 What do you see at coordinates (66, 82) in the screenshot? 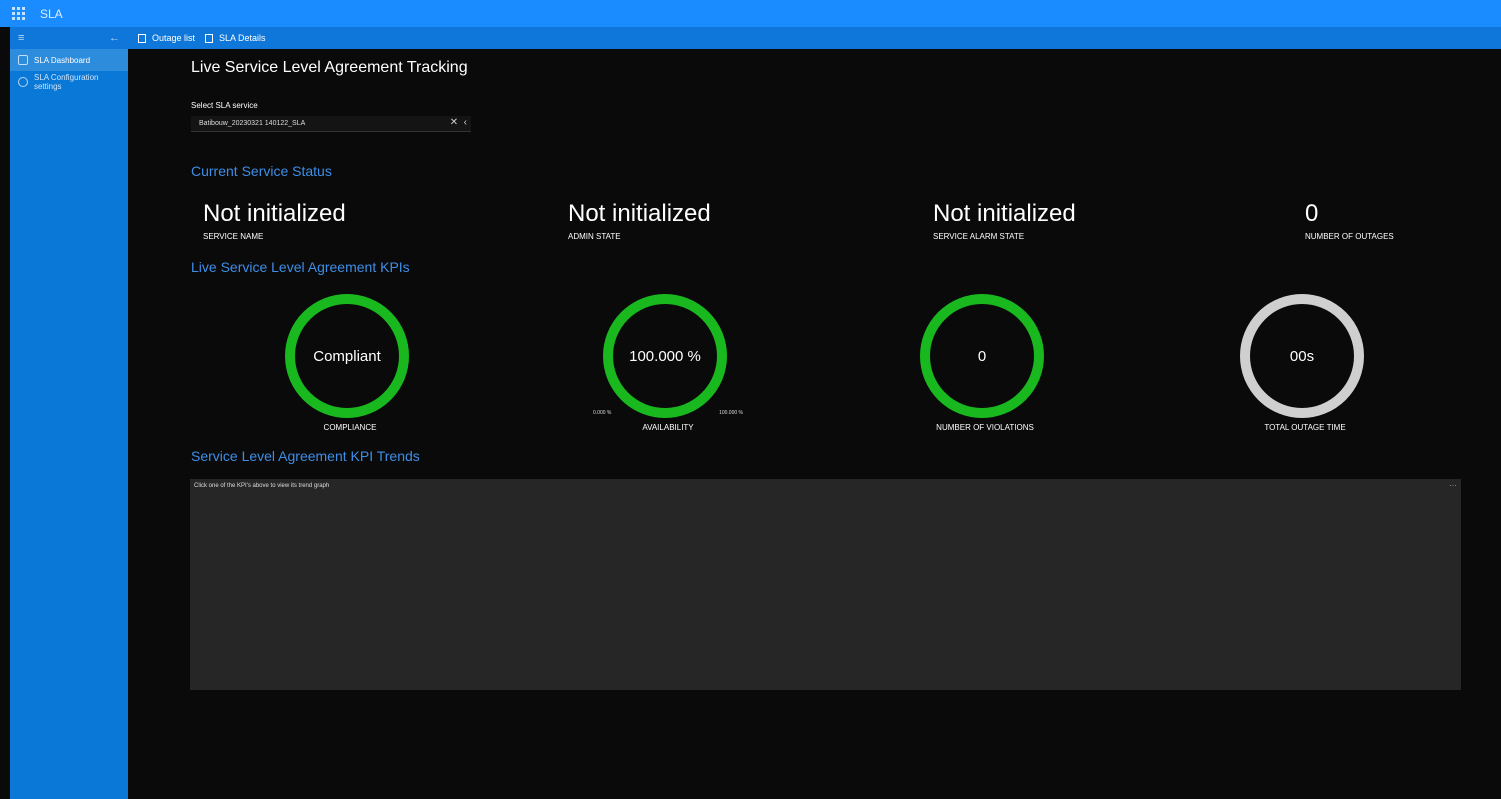
I see `sidebar-item-label: SLA Configuration settings` at bounding box center [66, 82].